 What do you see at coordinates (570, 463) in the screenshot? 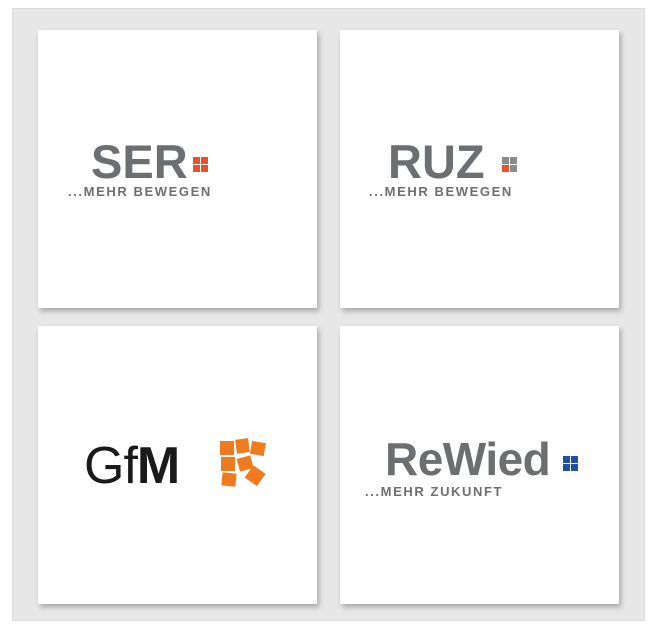
I see `rewied-square-icon` at bounding box center [570, 463].